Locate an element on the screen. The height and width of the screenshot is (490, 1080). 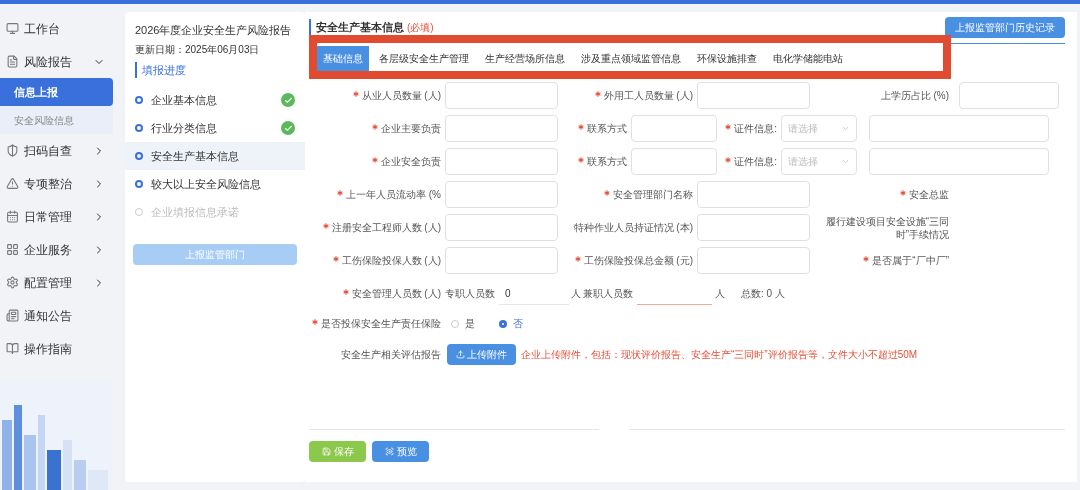
tab: 电化学储能电站 is located at coordinates (808, 58).